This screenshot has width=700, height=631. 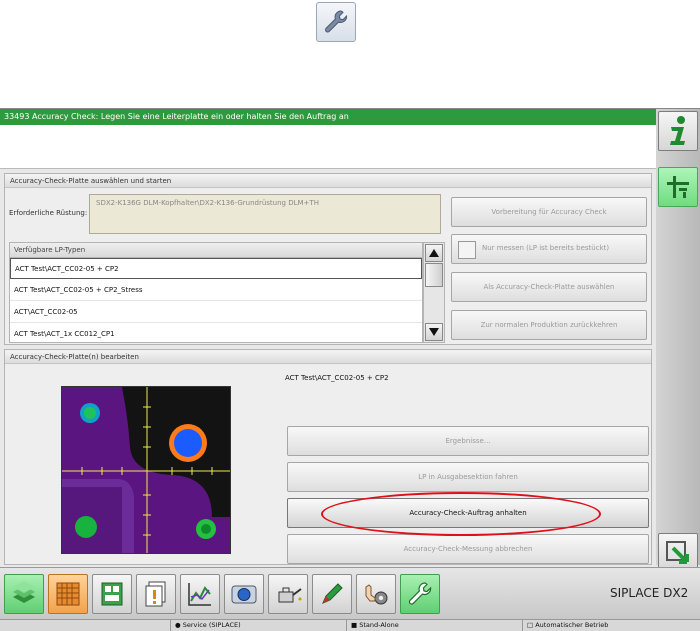 I want to click on info-icon, so click(x=677, y=130).